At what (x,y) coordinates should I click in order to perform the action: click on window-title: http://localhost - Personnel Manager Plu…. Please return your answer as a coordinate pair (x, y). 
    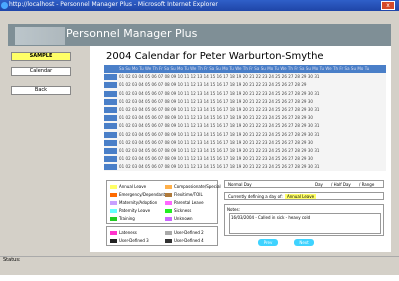
    Looking at the image, I should click on (113, 4).